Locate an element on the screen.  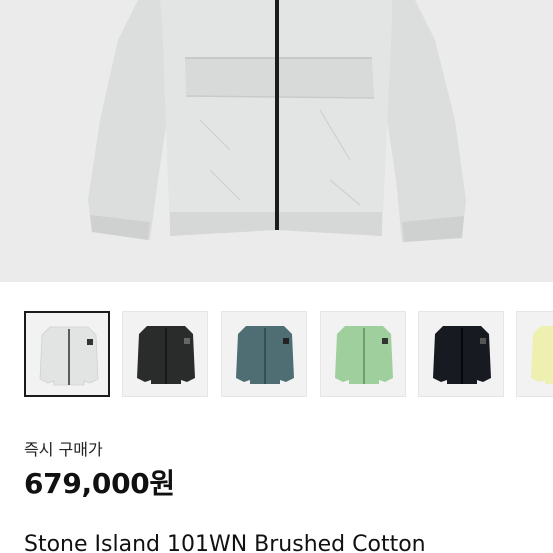
thumbnail-pale-yellow is located at coordinates (534, 354).